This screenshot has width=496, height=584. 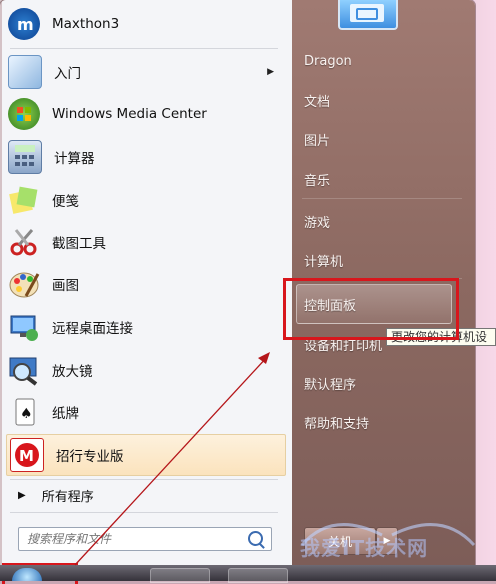 What do you see at coordinates (323, 260) in the screenshot?
I see `place-item-computer: 计算机` at bounding box center [323, 260].